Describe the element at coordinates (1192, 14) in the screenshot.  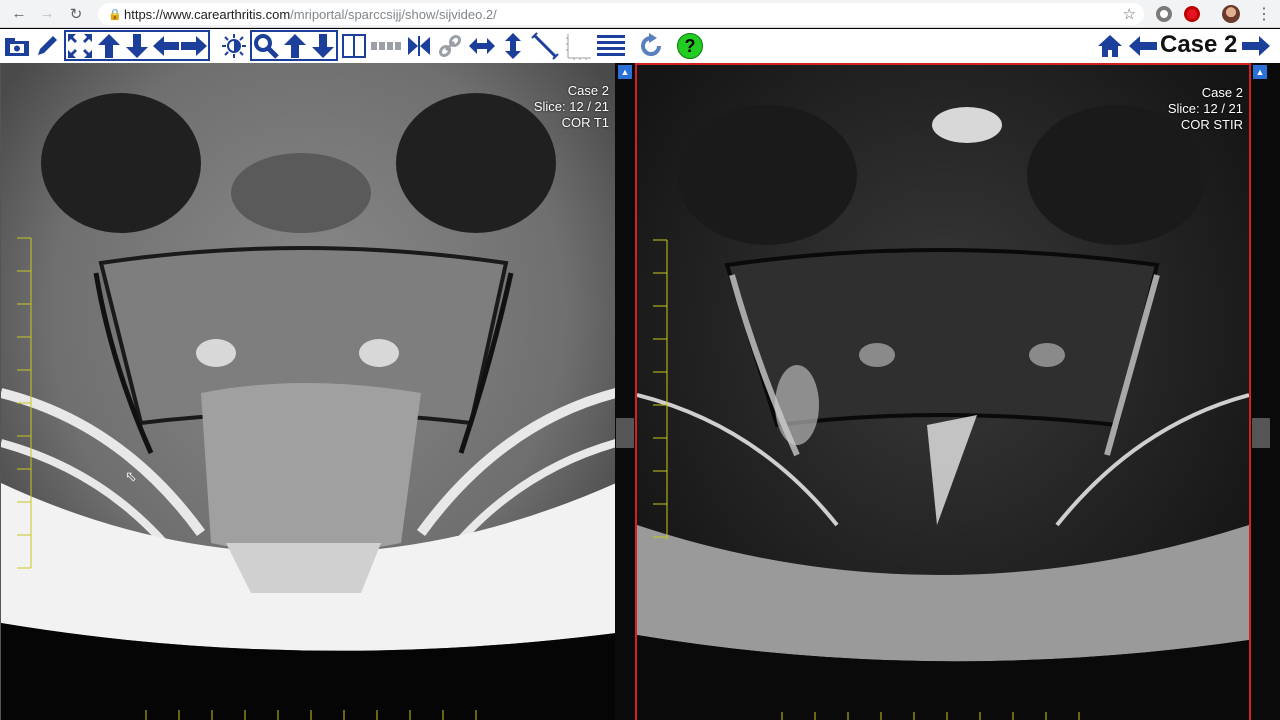
I see `opera-extension-icon` at that location.